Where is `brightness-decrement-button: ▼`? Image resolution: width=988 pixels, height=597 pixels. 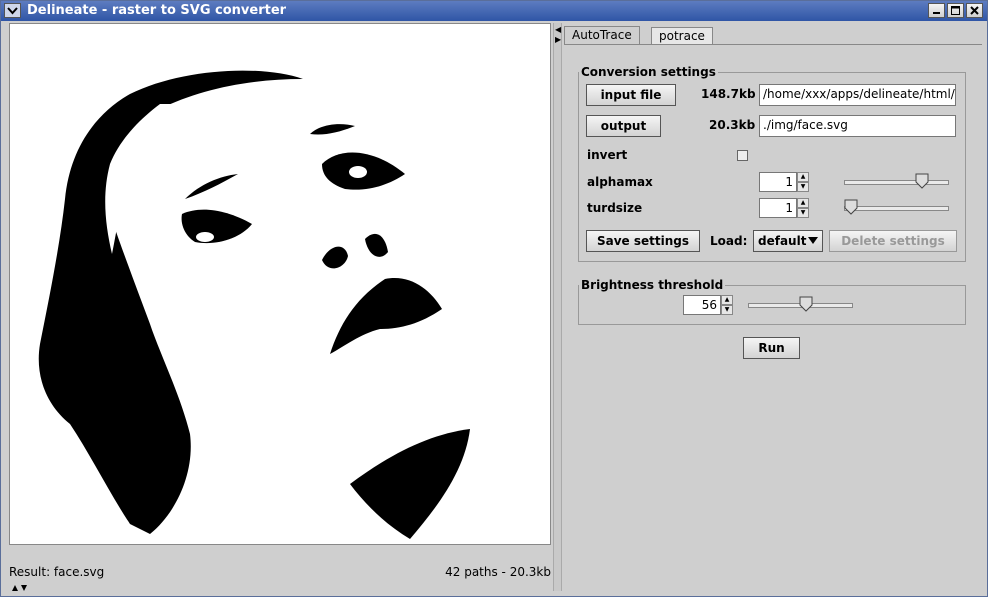
brightness-decrement-button: ▼ is located at coordinates (727, 310).